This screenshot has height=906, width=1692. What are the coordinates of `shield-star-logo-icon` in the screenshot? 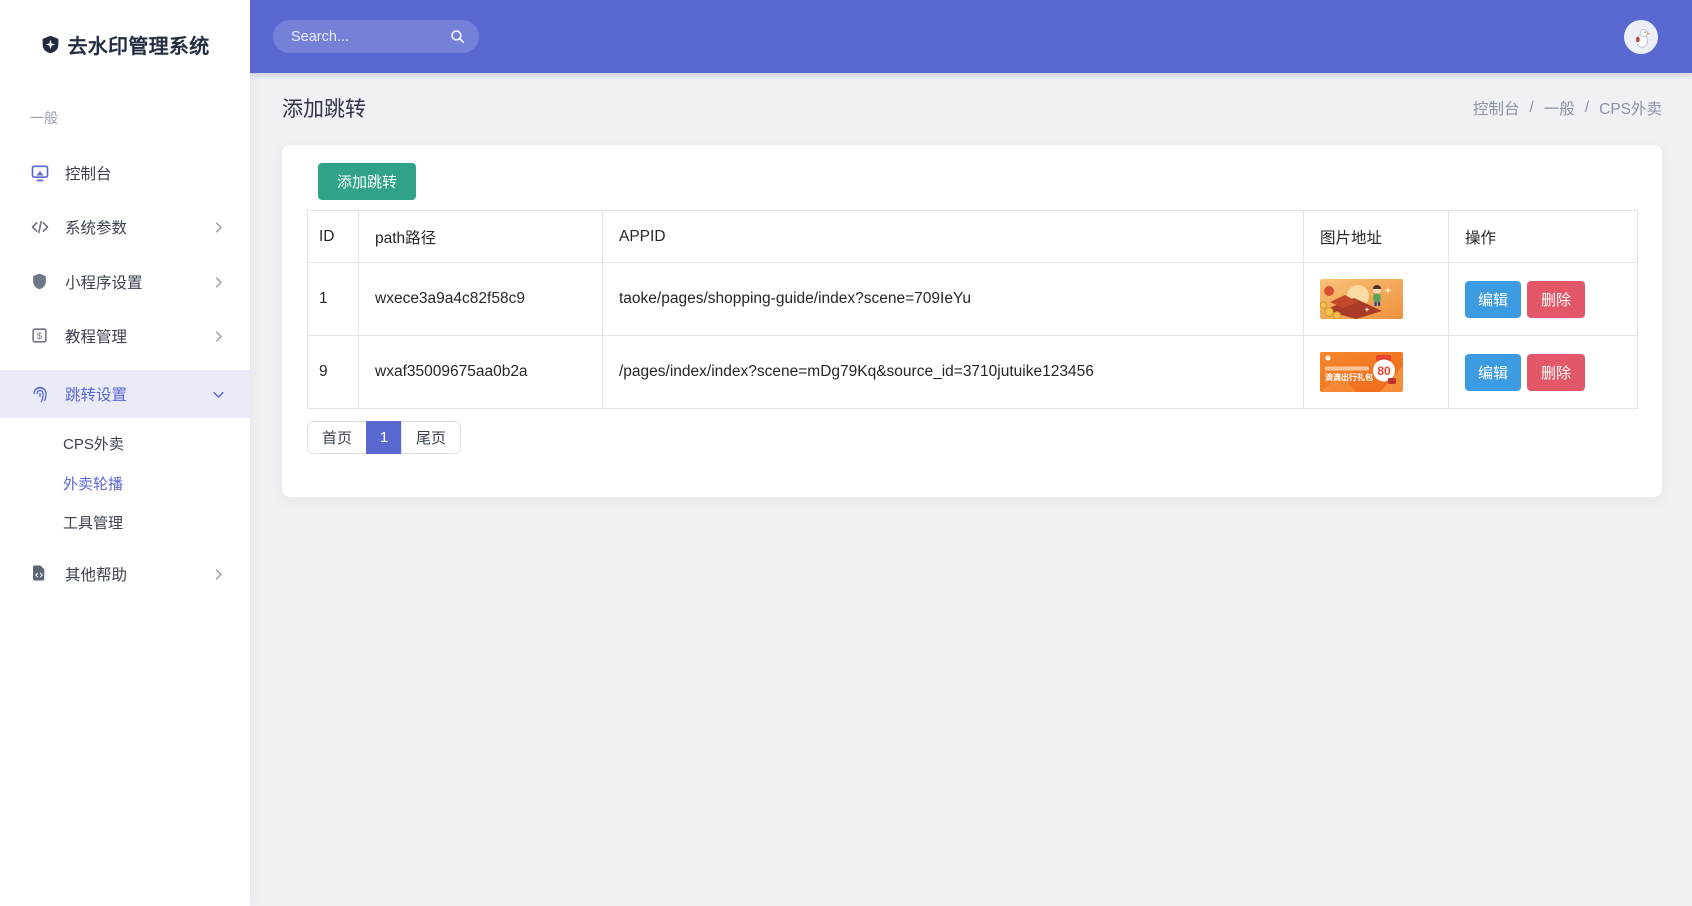 It's located at (50, 44).